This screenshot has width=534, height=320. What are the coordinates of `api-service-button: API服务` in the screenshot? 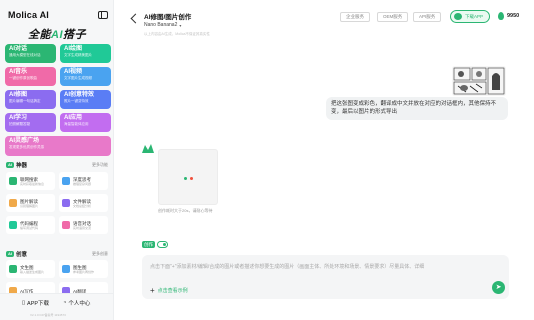 It's located at (427, 17).